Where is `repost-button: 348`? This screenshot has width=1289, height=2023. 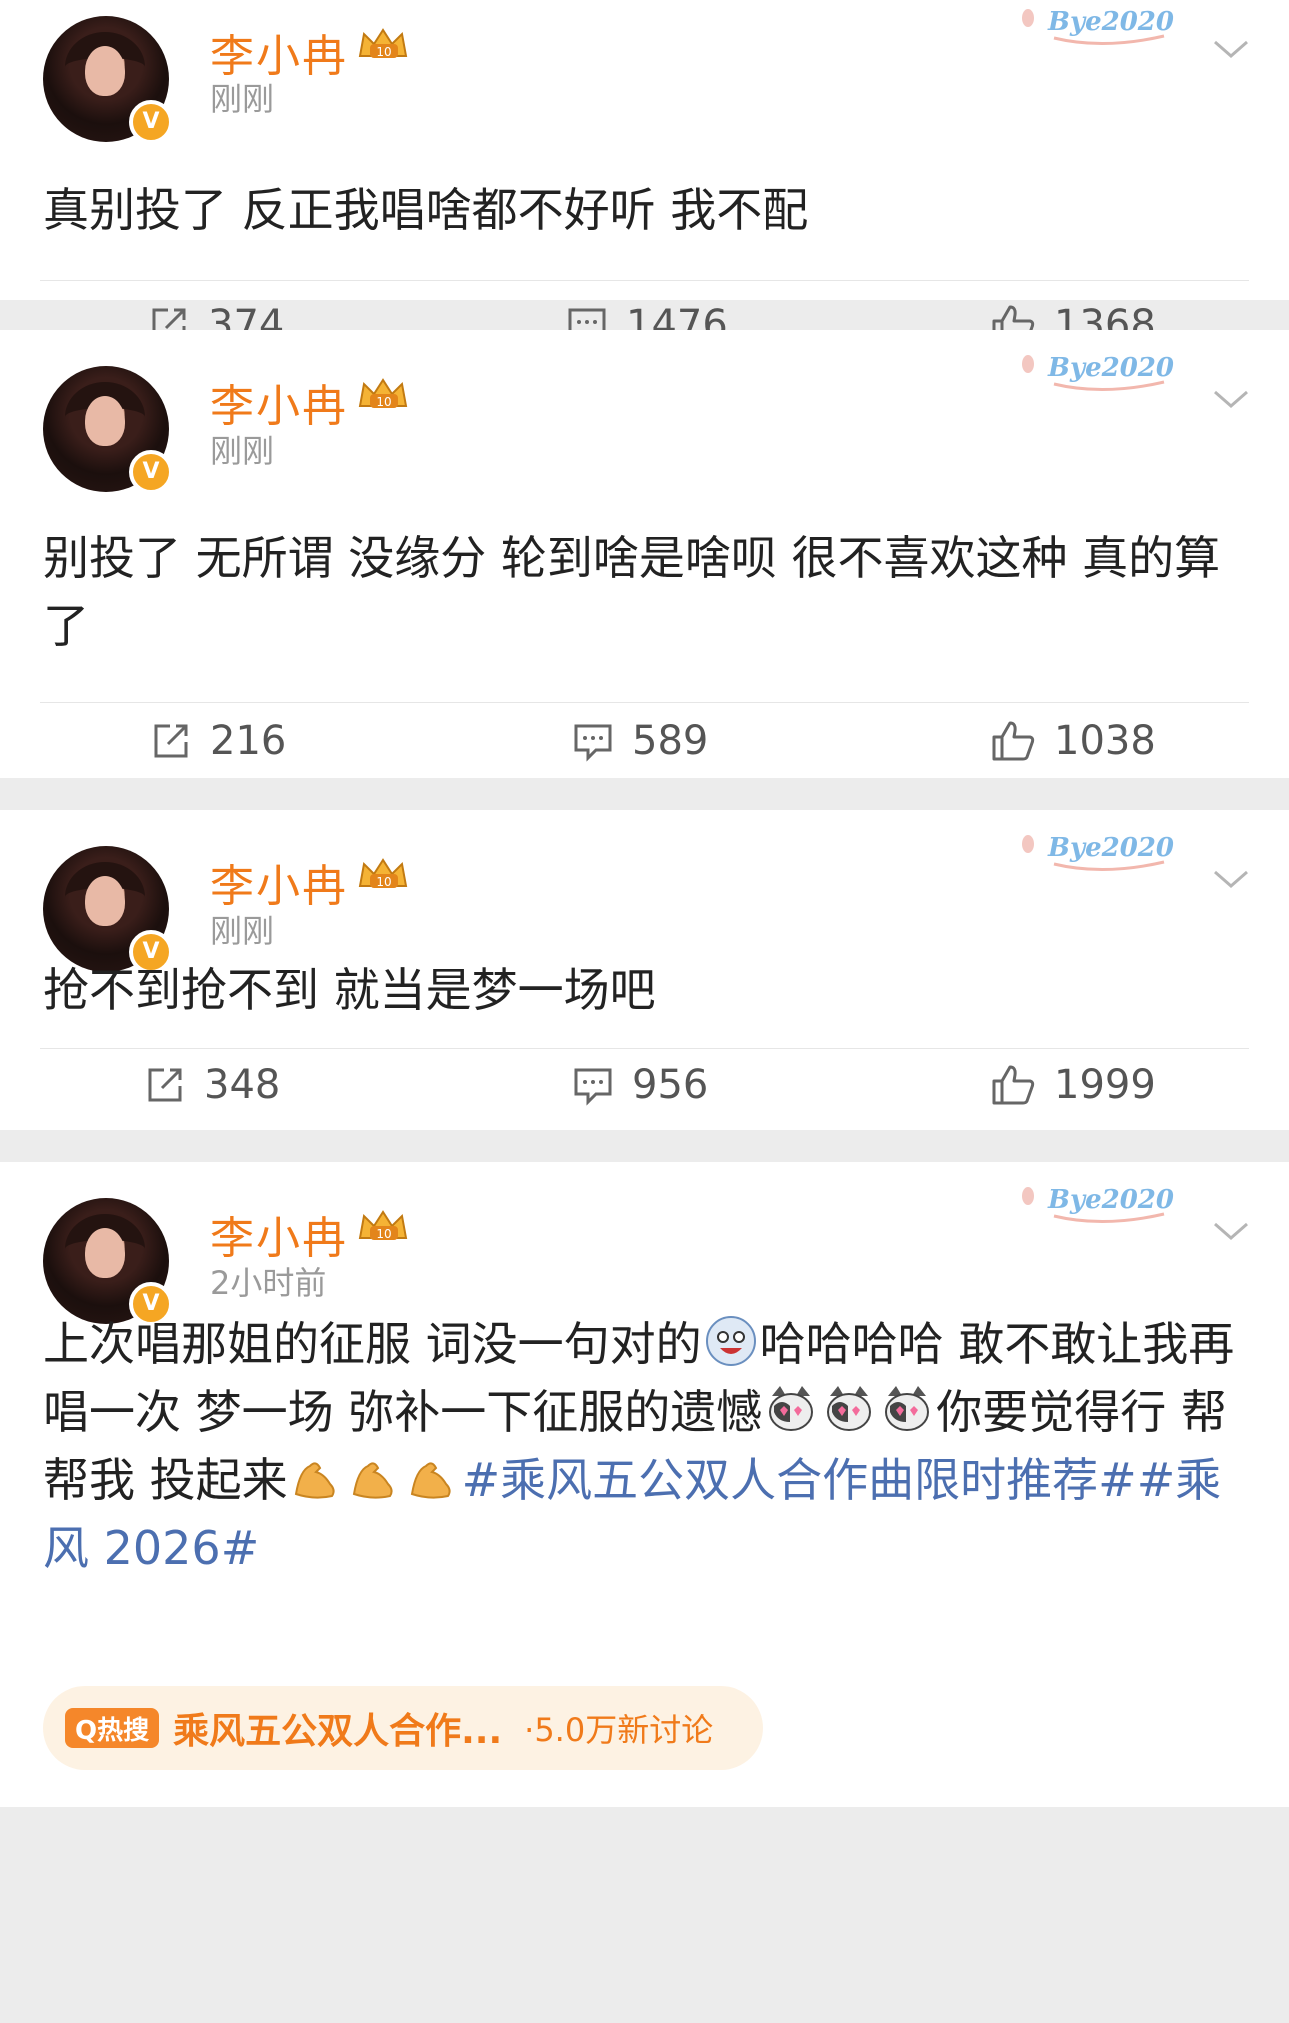 repost-button: 348 is located at coordinates (212, 1085).